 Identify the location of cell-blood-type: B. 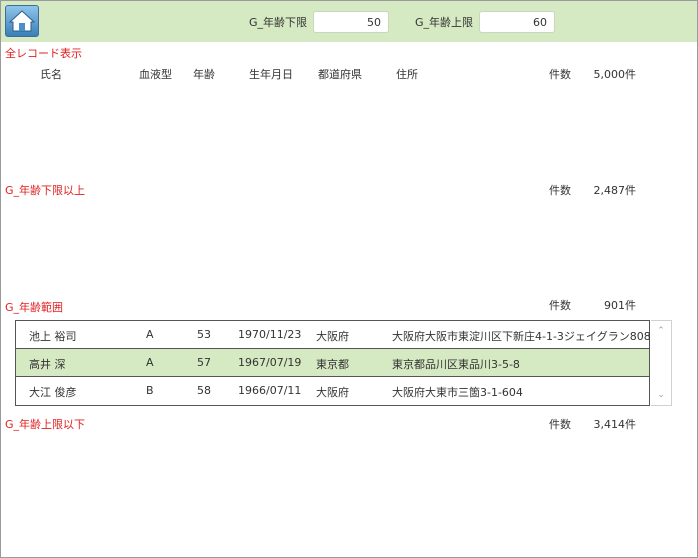
(150, 390).